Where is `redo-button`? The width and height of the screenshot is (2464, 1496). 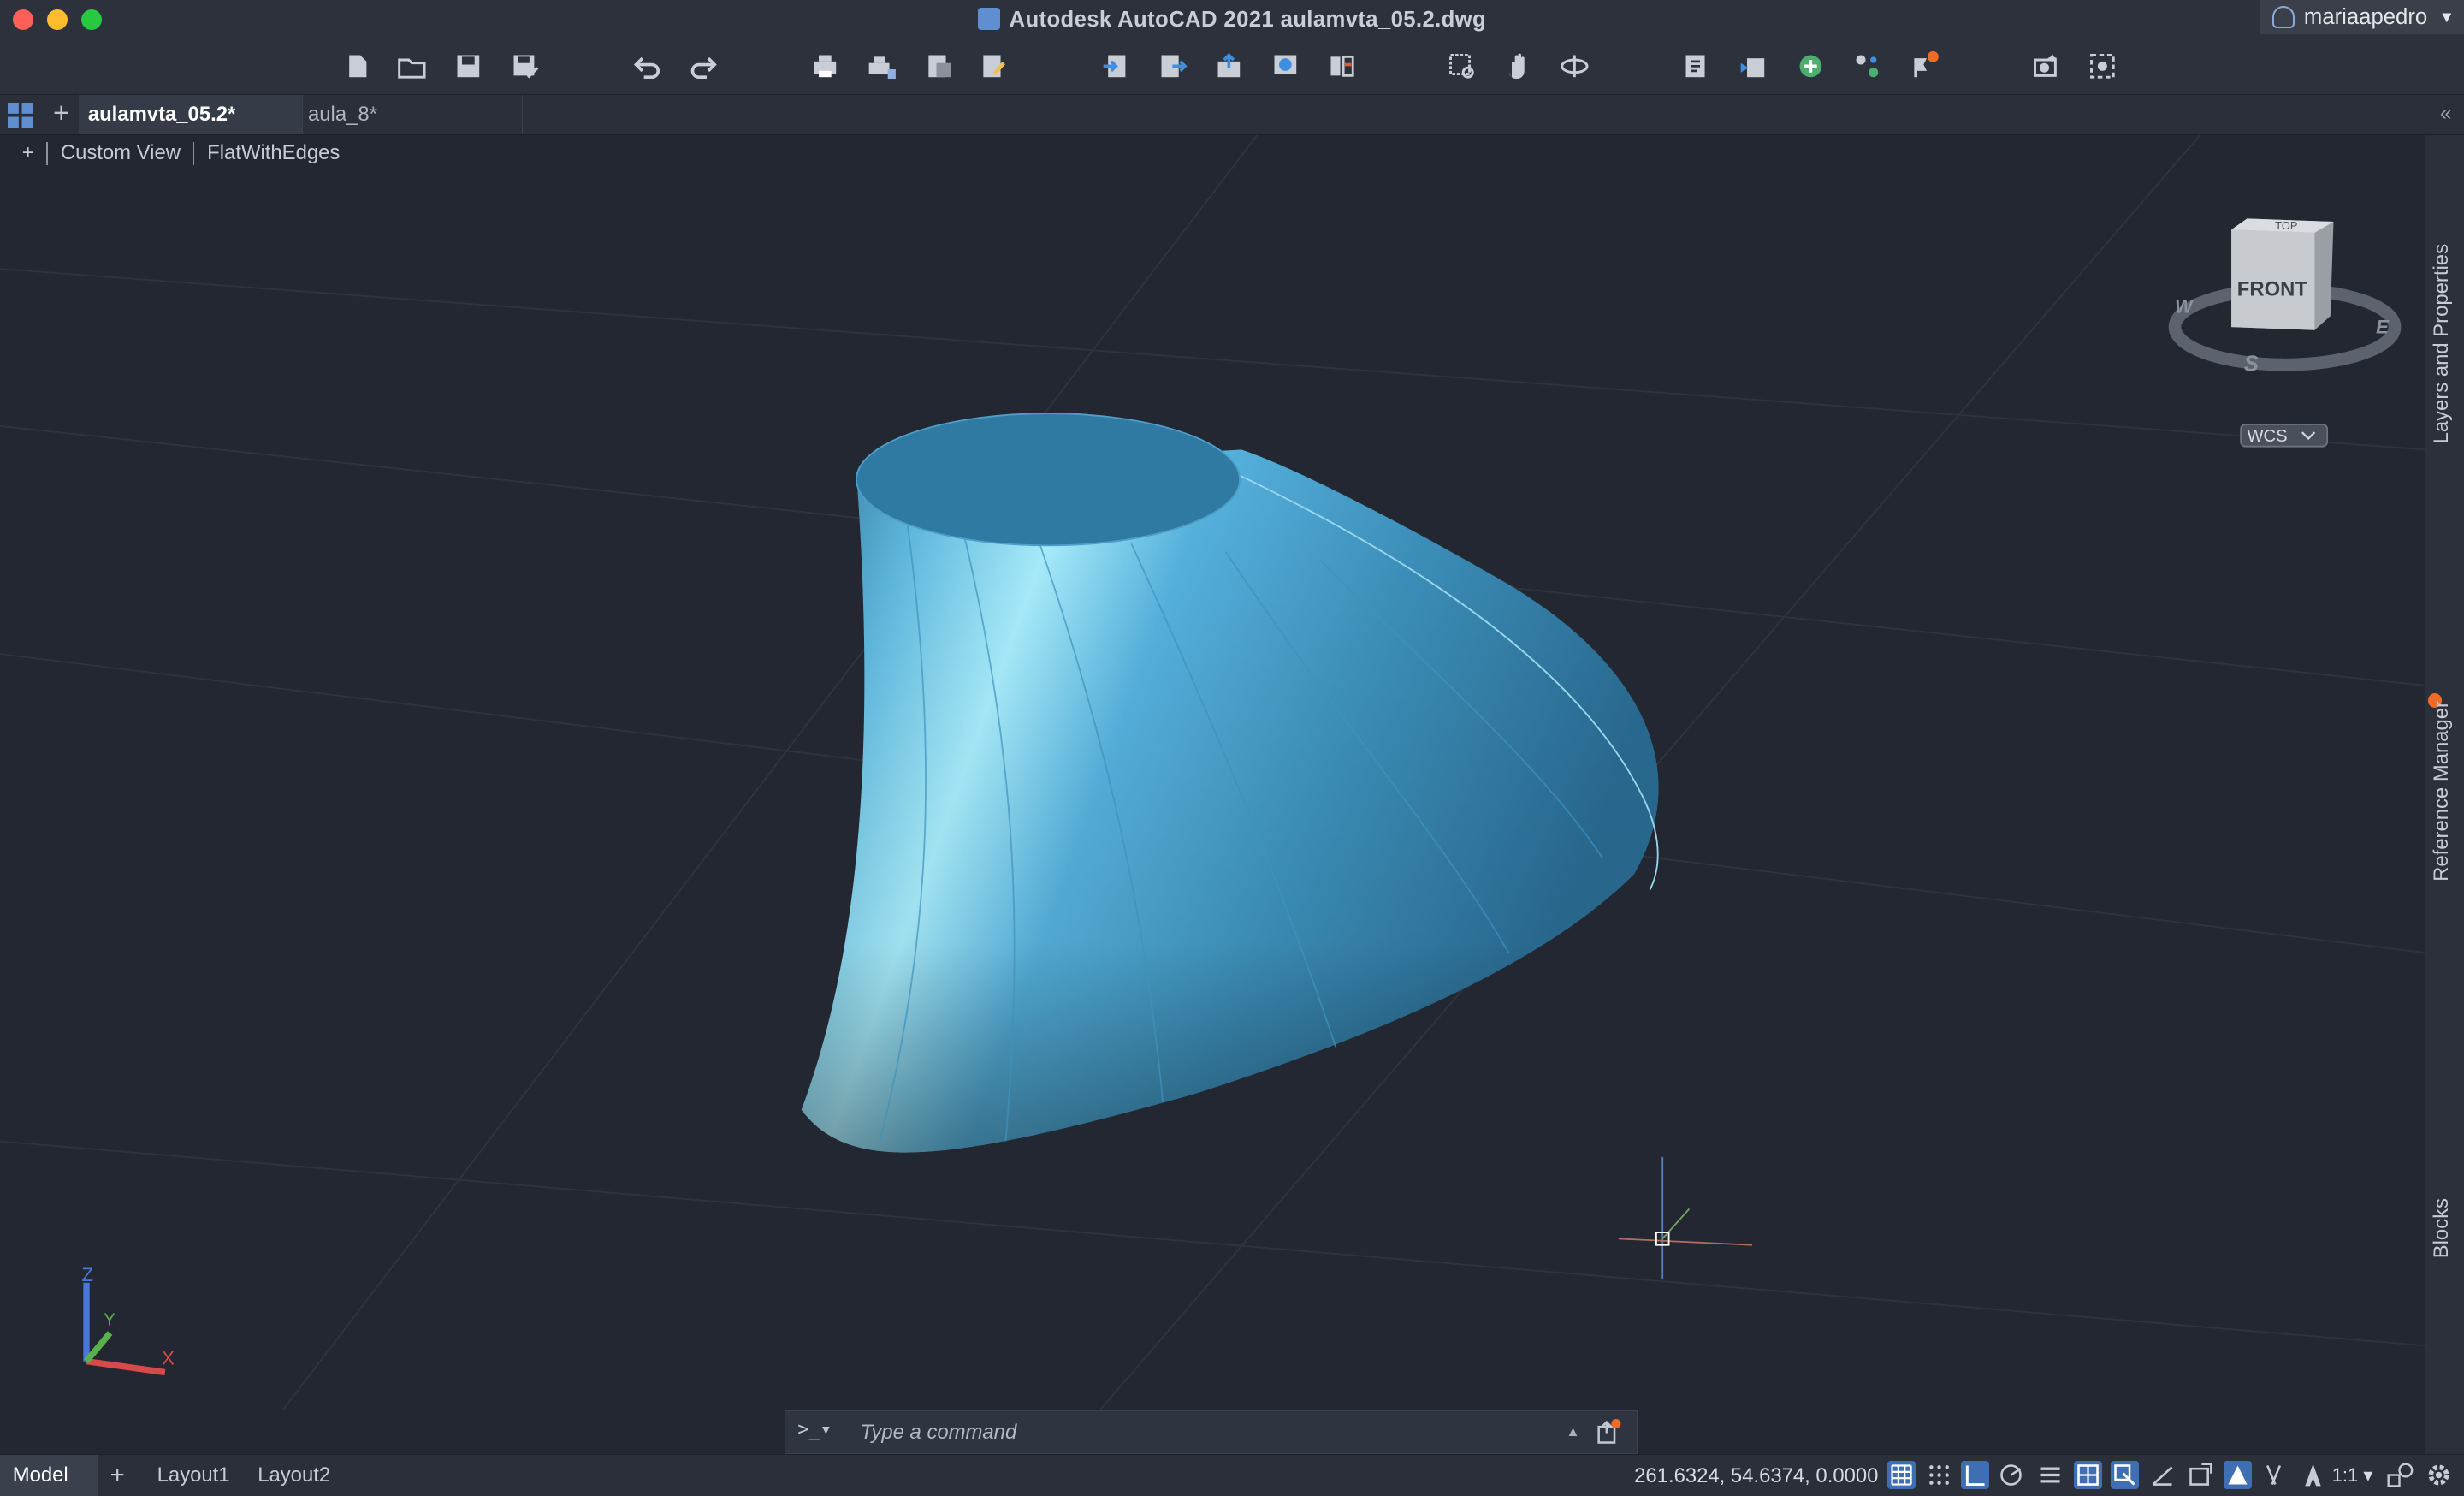
redo-button is located at coordinates (704, 66).